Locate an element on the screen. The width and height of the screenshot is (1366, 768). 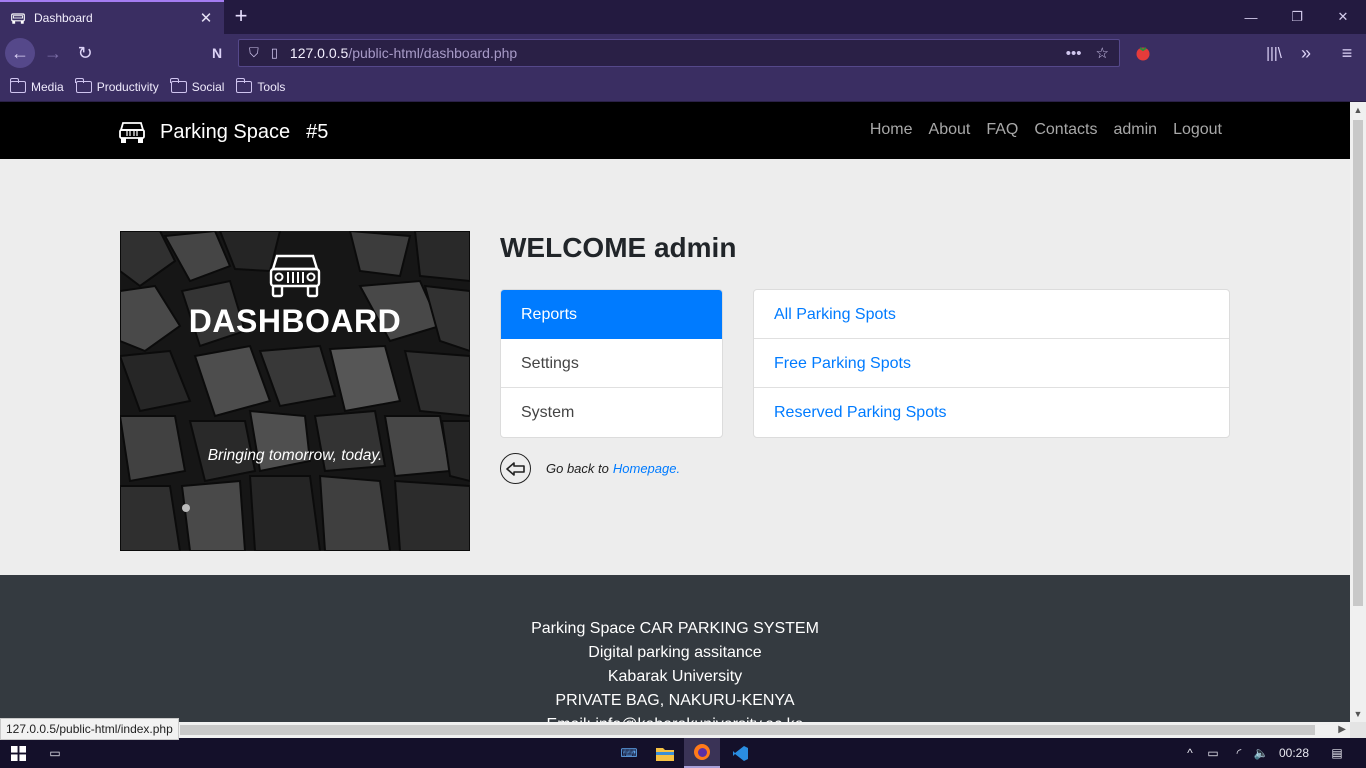
hero-tagline: Bringing tomorrow, today. is located at coordinates (295, 455).